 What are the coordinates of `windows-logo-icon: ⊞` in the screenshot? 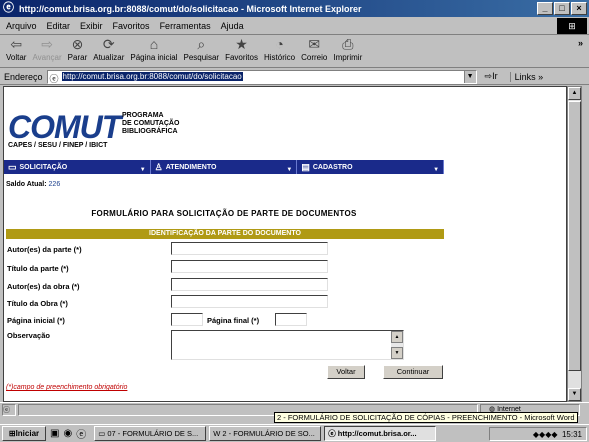 It's located at (572, 26).